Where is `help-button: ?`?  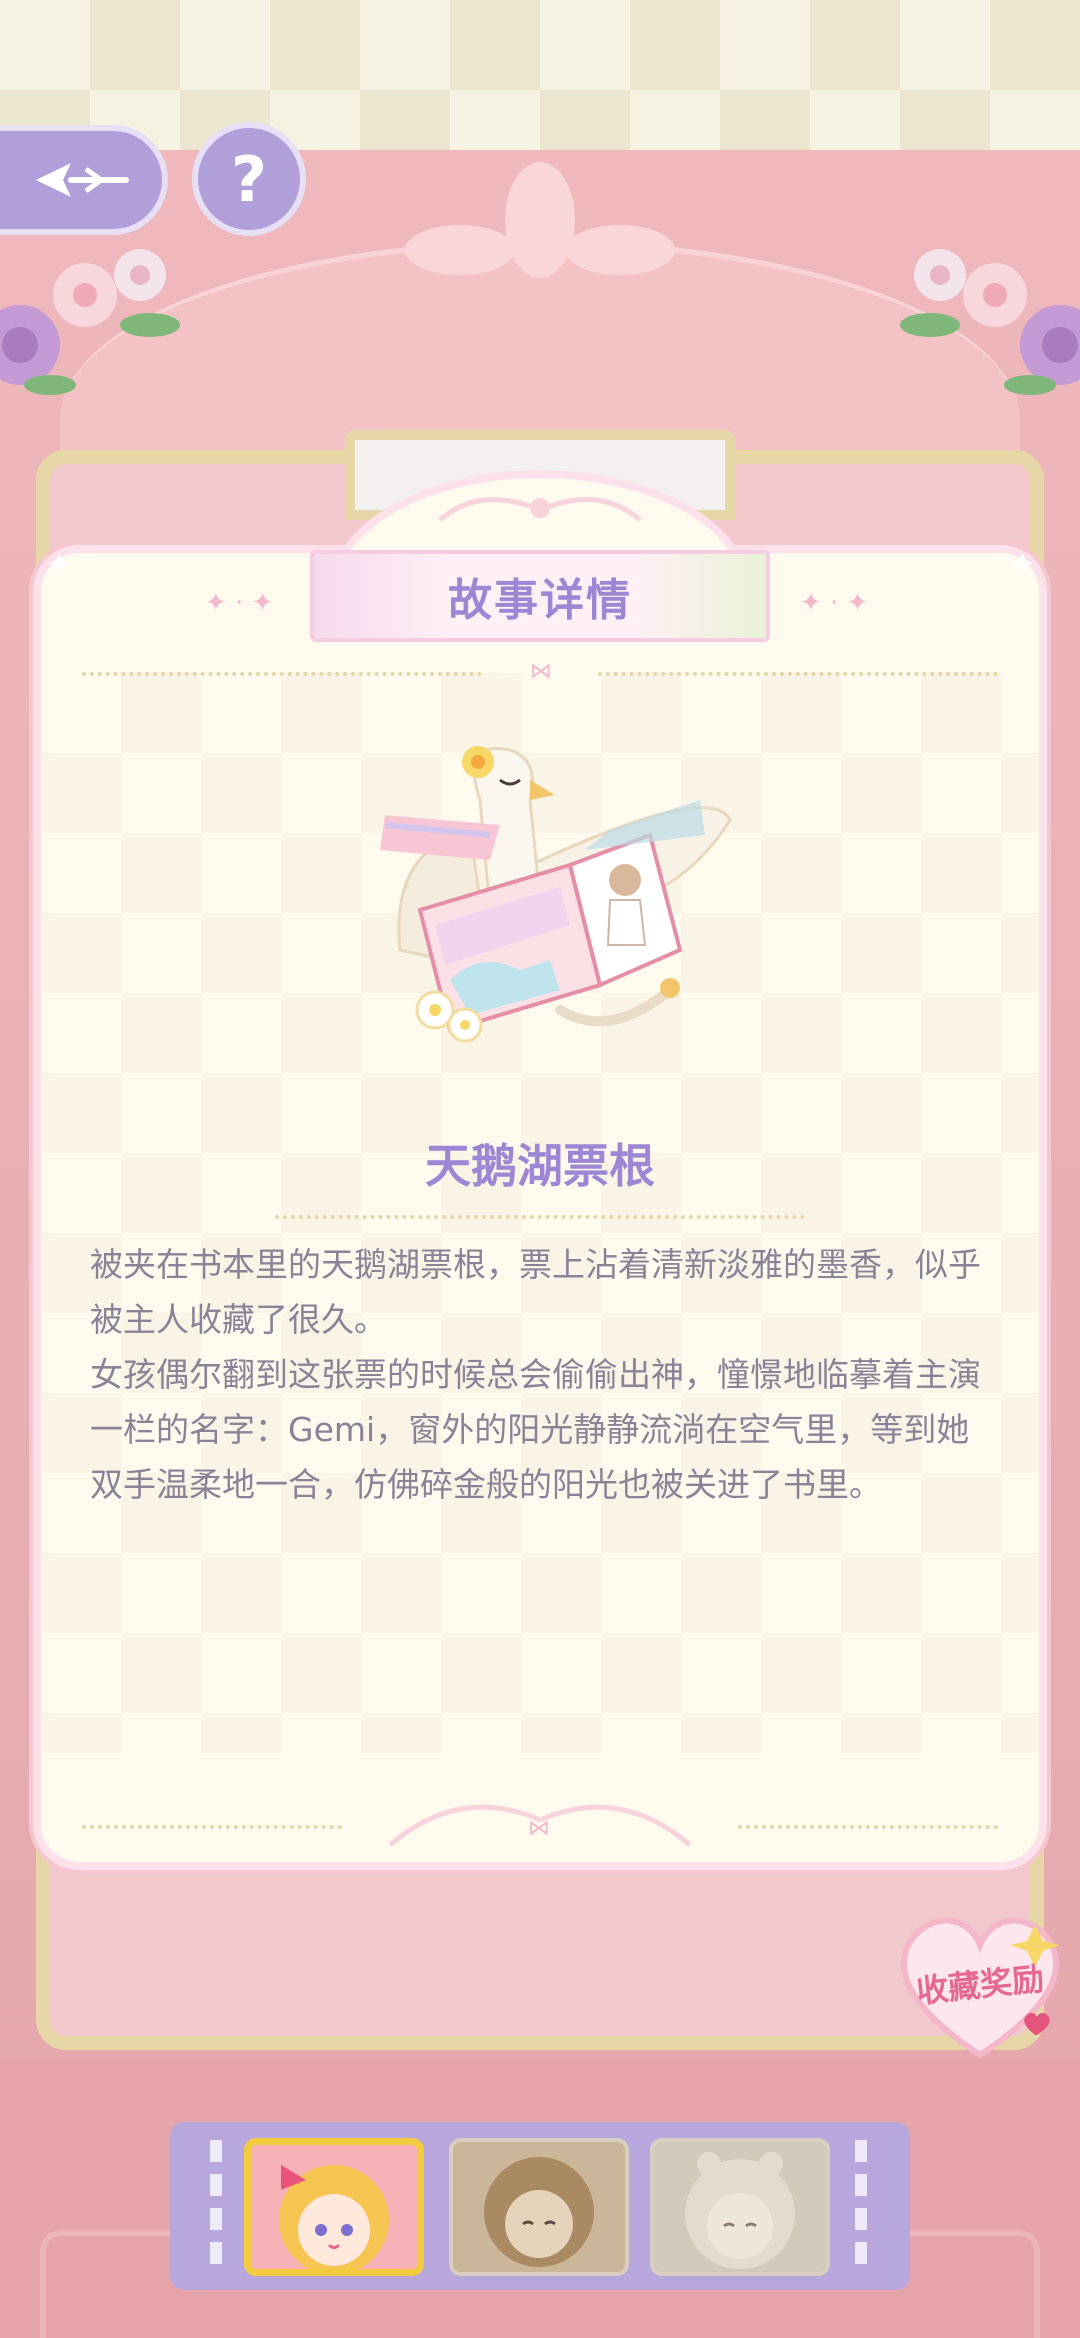
help-button: ? is located at coordinates (249, 179).